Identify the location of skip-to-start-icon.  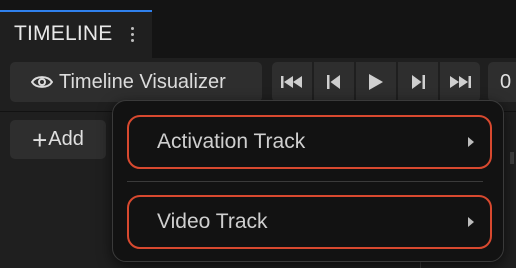
(291, 82).